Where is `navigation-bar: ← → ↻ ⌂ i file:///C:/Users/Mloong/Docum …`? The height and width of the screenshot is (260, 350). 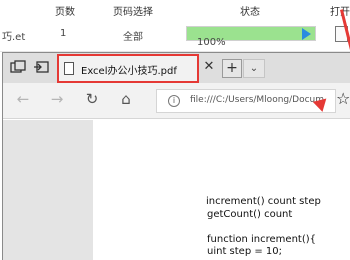 navigation-bar: ← → ↻ ⌂ i file:///C:/Users/Mloong/Docum … is located at coordinates (176, 101).